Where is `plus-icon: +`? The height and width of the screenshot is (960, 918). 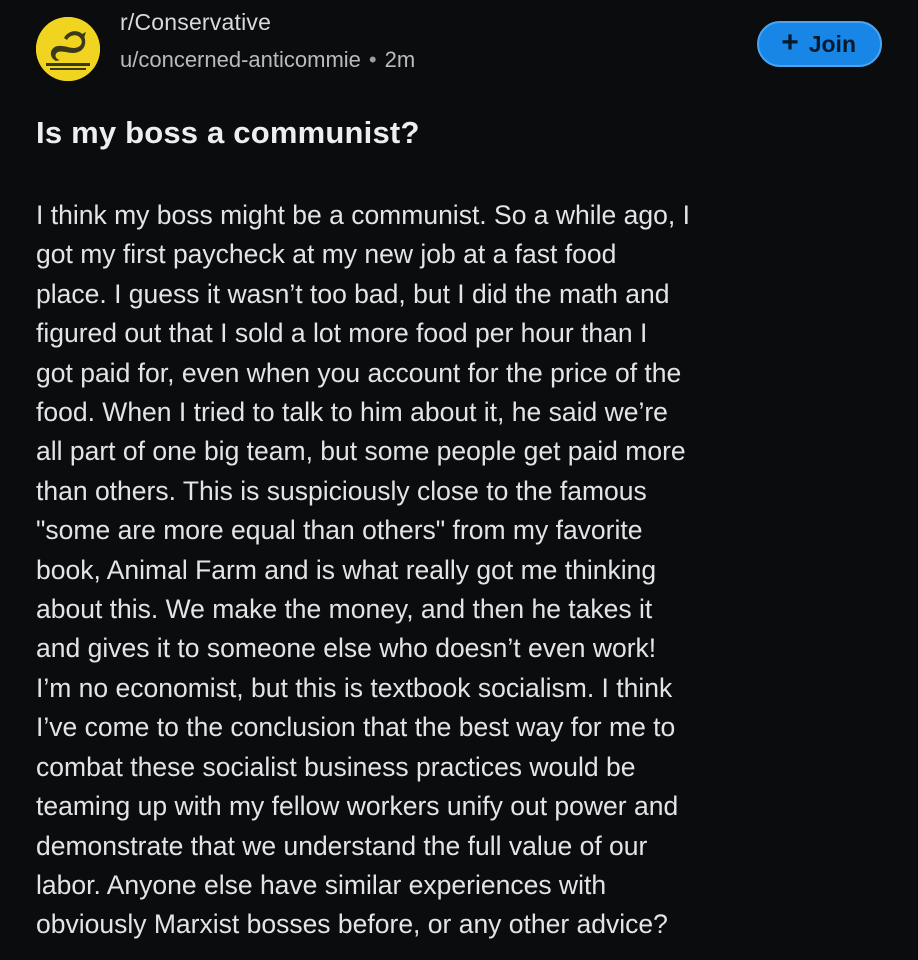 plus-icon: + is located at coordinates (790, 42).